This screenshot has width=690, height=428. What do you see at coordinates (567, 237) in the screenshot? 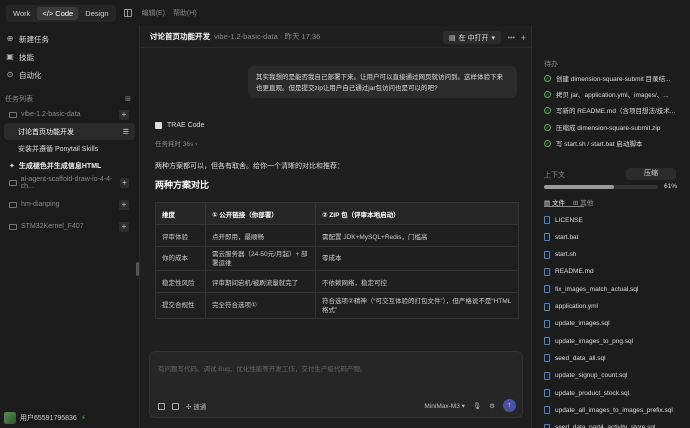
I see `file-name: start.bat` at bounding box center [567, 237].